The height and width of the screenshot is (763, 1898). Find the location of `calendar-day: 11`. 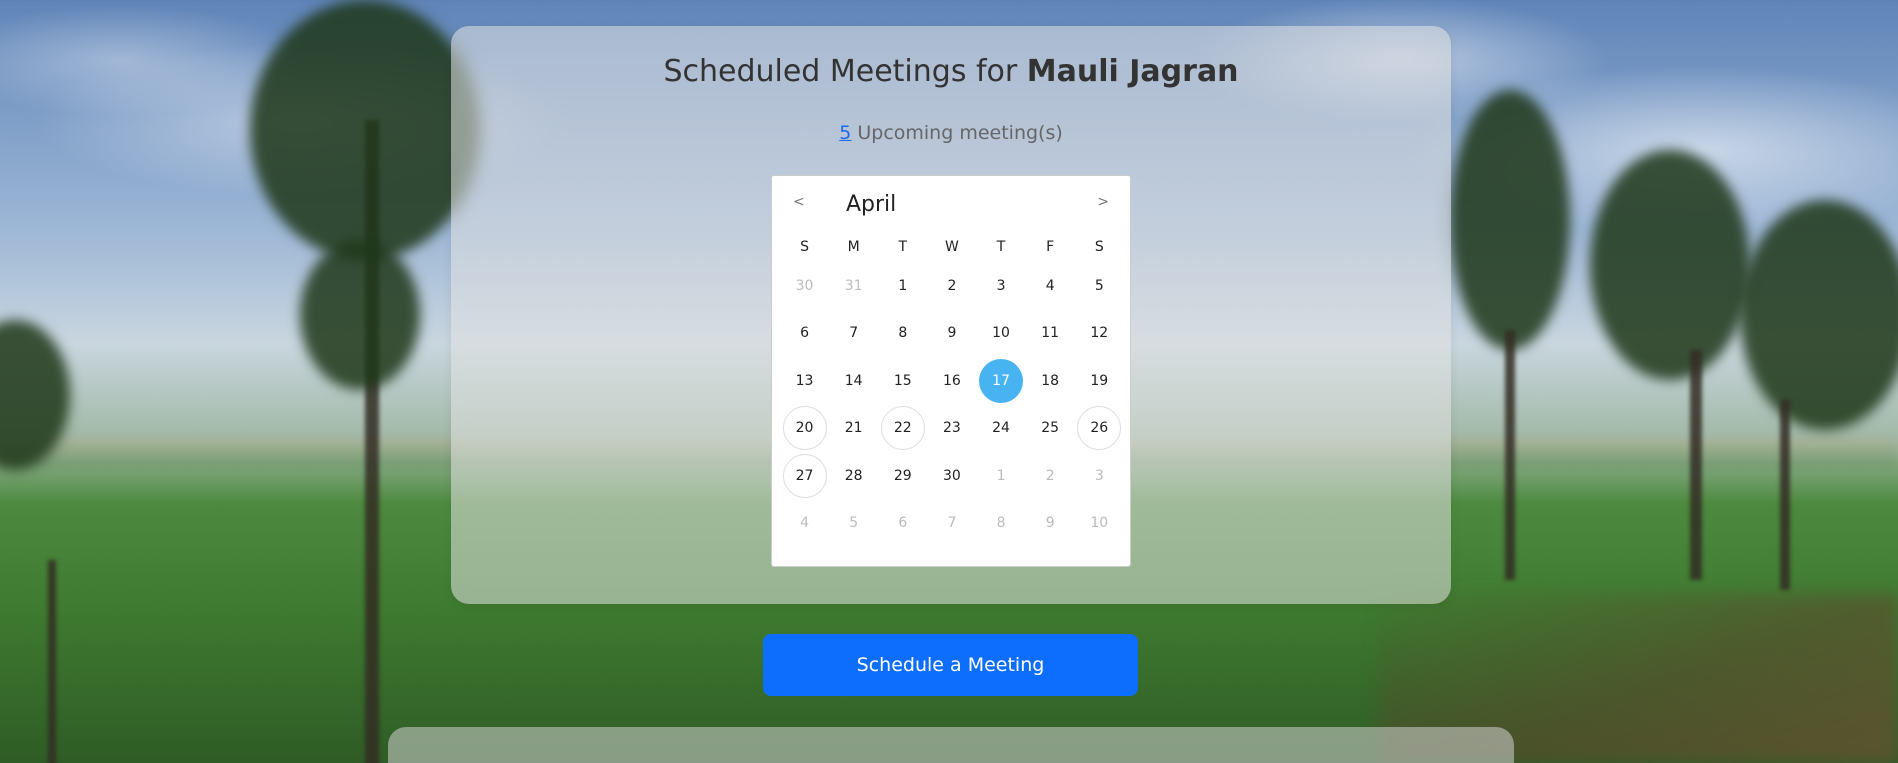

calendar-day: 11 is located at coordinates (1050, 334).